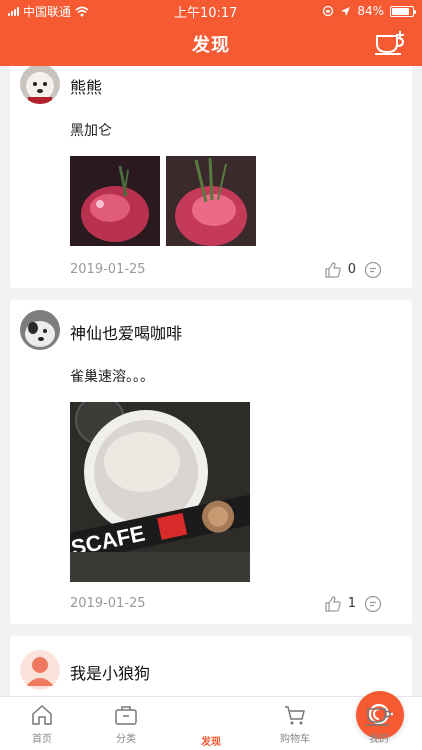 Image resolution: width=422 pixels, height=750 pixels. Describe the element at coordinates (351, 603) in the screenshot. I see `like-count: 1` at that location.